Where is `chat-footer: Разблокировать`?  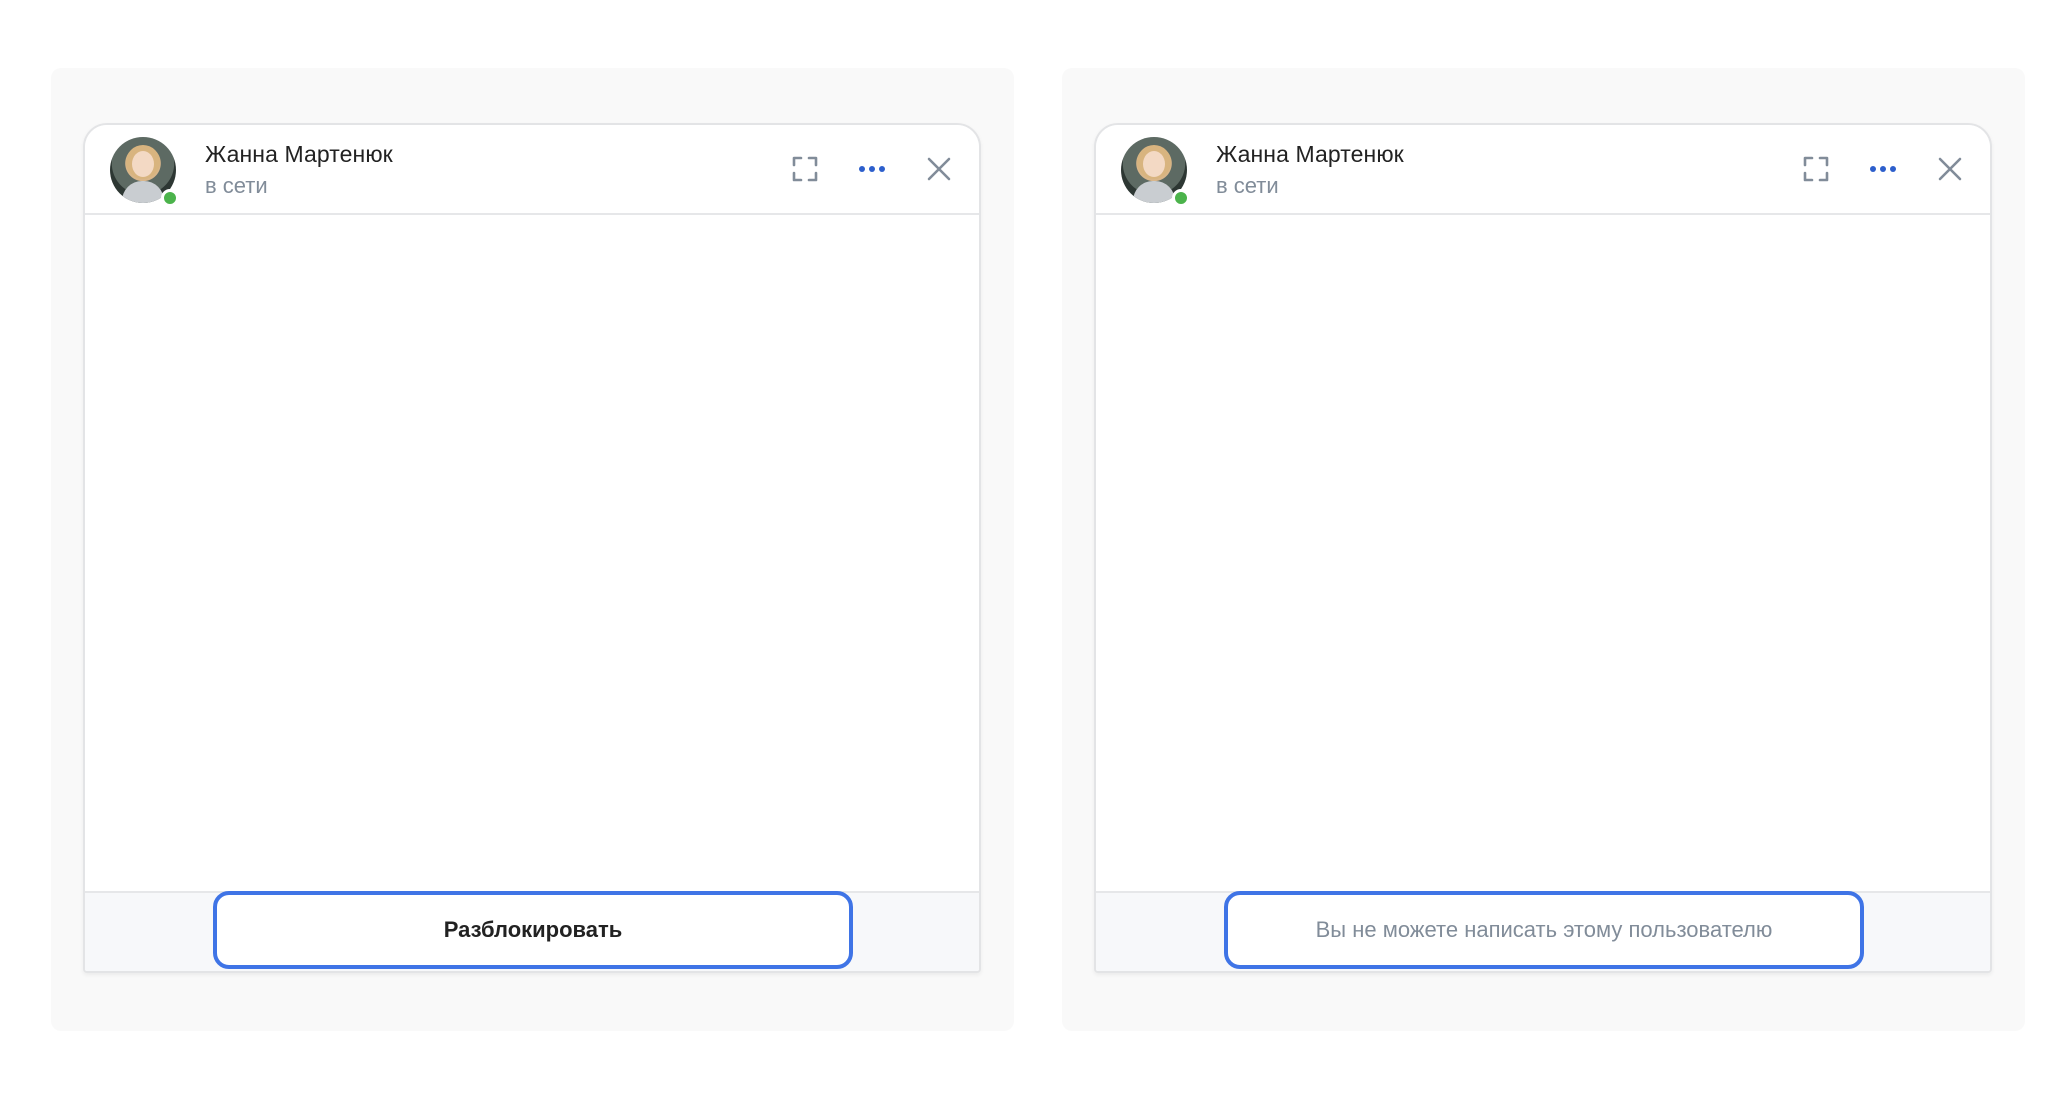 chat-footer: Разблокировать is located at coordinates (532, 931).